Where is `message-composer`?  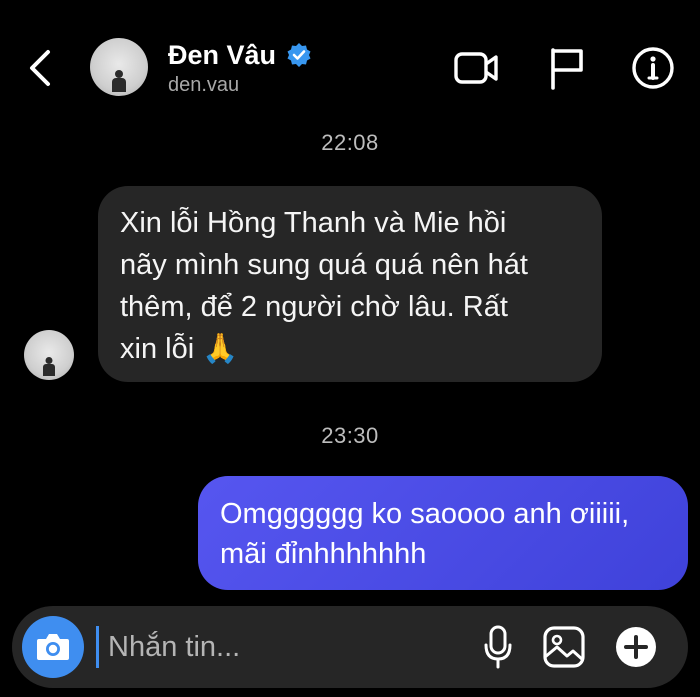 message-composer is located at coordinates (350, 647).